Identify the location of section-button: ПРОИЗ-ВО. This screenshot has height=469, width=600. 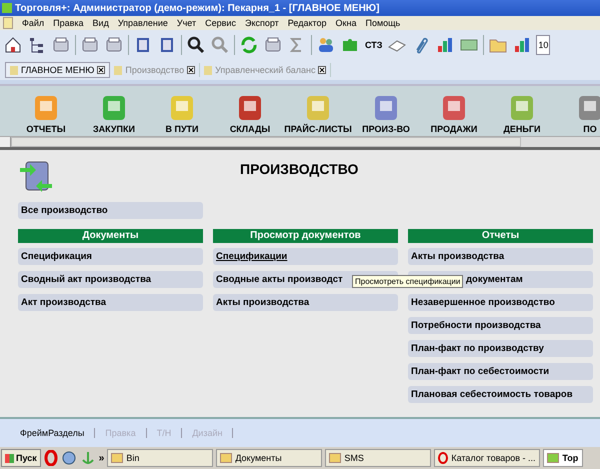
(386, 114).